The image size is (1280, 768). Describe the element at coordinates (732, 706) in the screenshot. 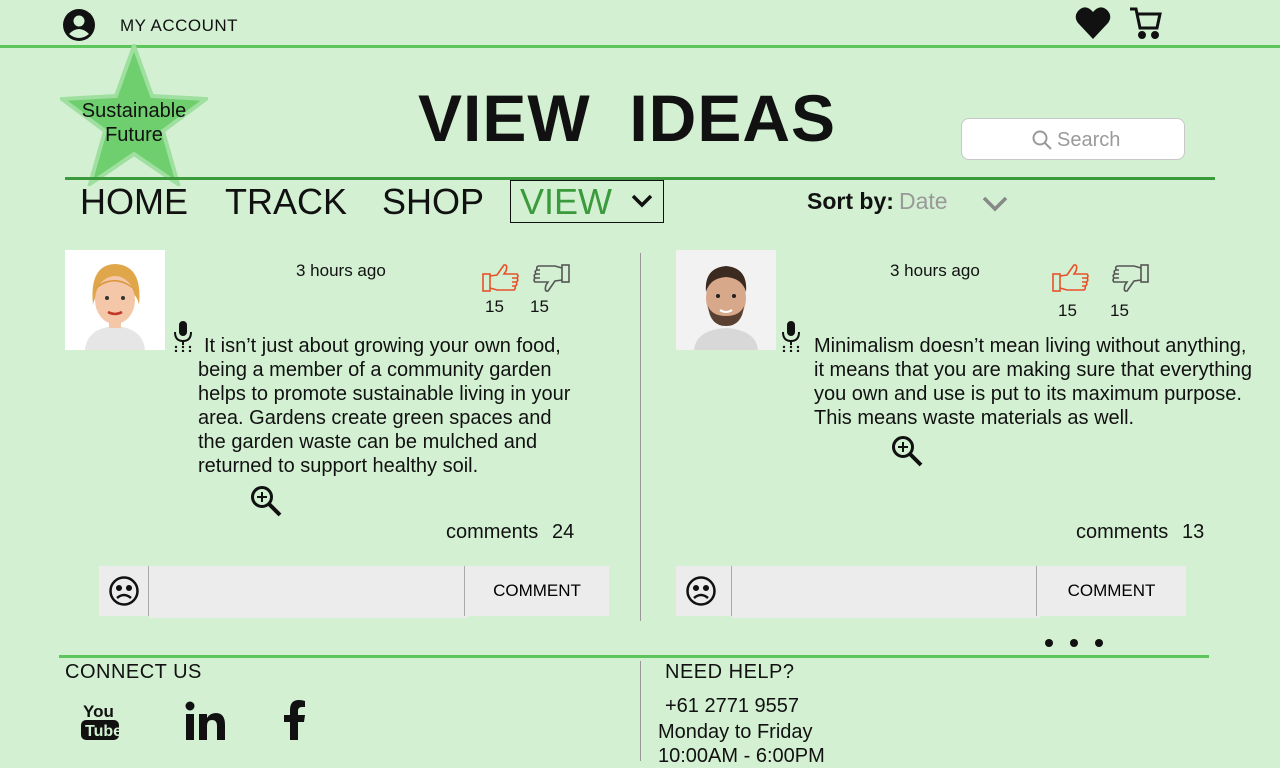

I see `phone-number: +61 2771 9557` at that location.